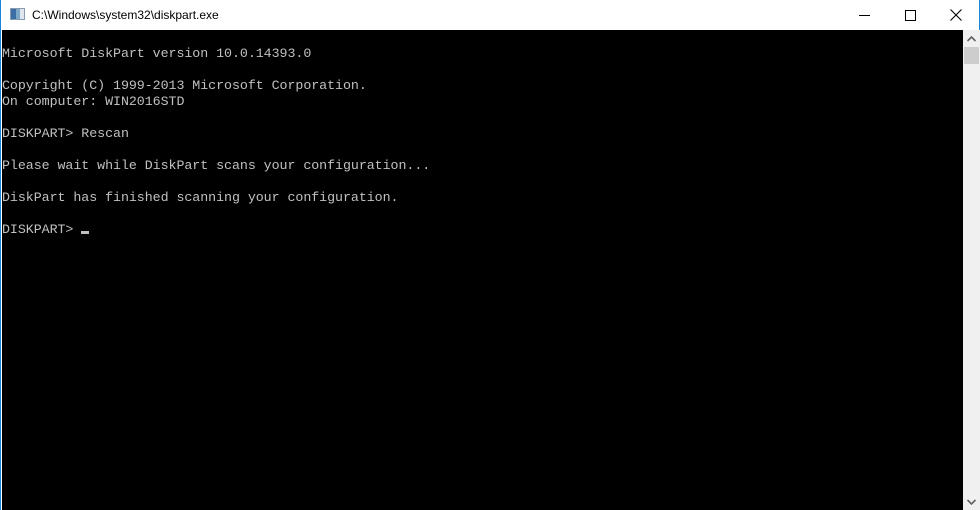  I want to click on console-line: Microsoft DiskPart version 10.0.14393.0, so click(157, 53).